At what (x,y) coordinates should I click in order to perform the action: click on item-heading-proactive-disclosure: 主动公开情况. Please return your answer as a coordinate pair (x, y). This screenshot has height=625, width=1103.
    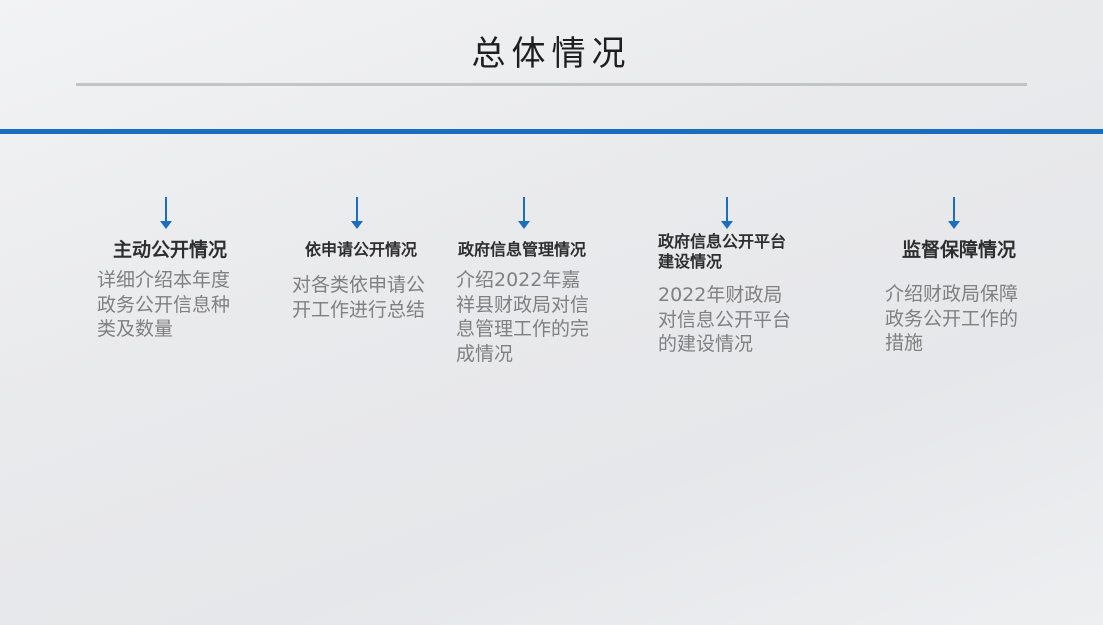
    Looking at the image, I should click on (170, 250).